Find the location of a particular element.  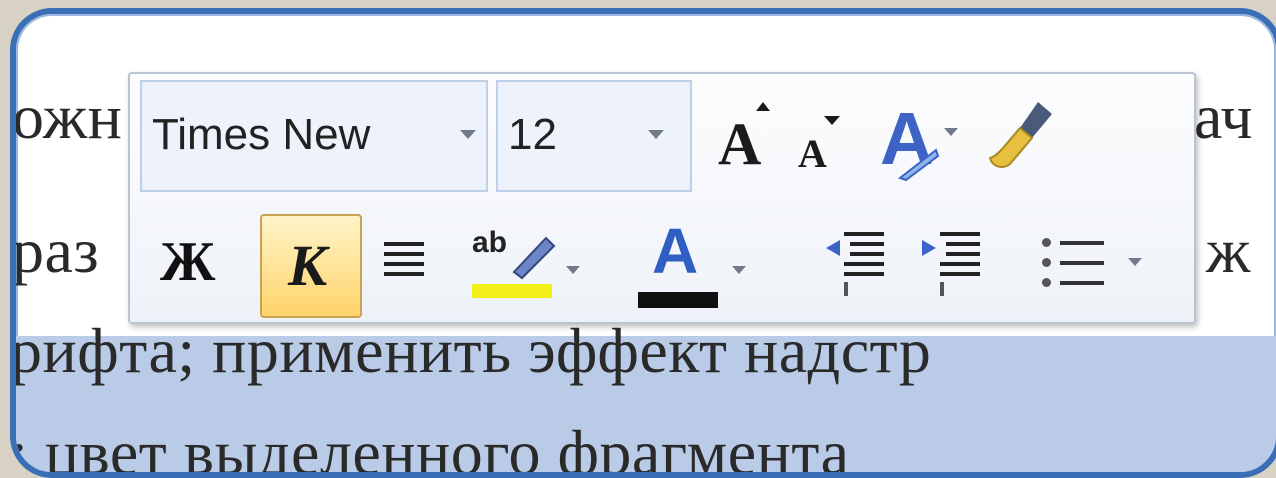

format-painter-icon is located at coordinates (1020, 135).